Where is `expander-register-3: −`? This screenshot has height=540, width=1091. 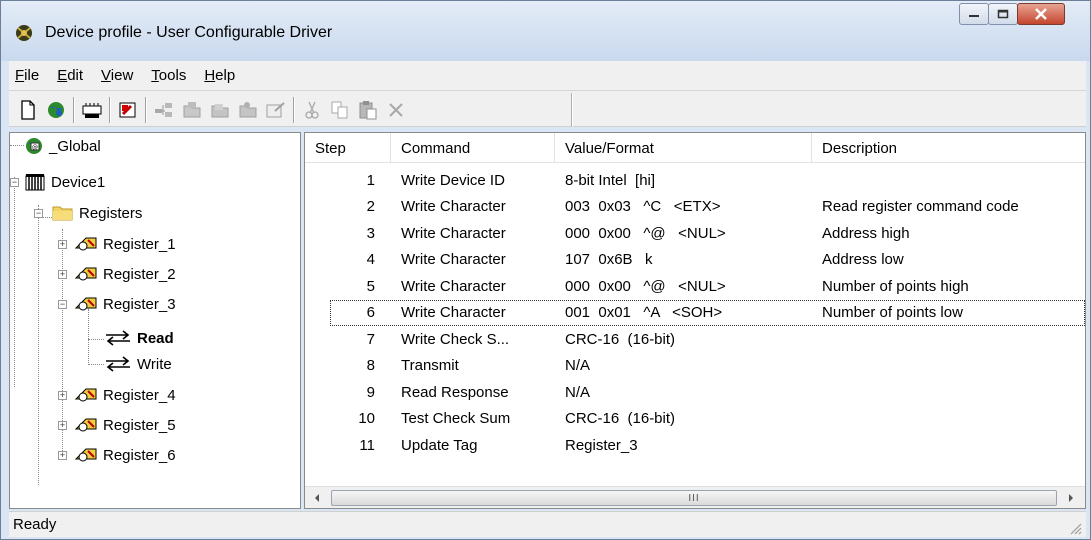
expander-register-3: − is located at coordinates (62, 304).